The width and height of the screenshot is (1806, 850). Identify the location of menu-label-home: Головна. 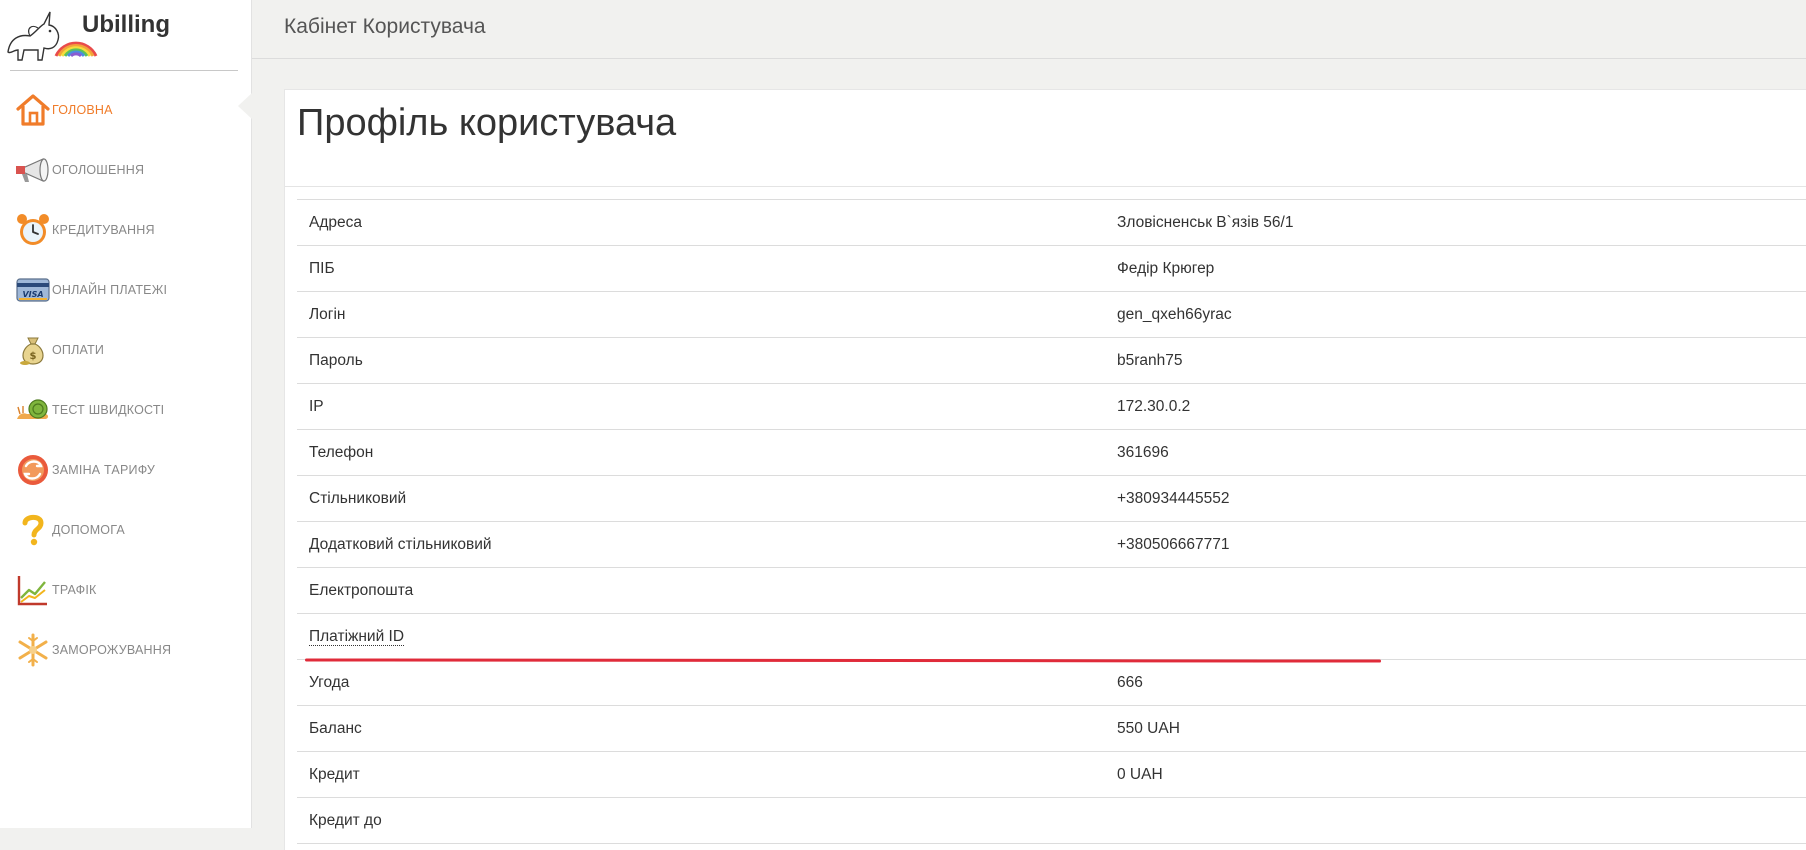
(82, 110).